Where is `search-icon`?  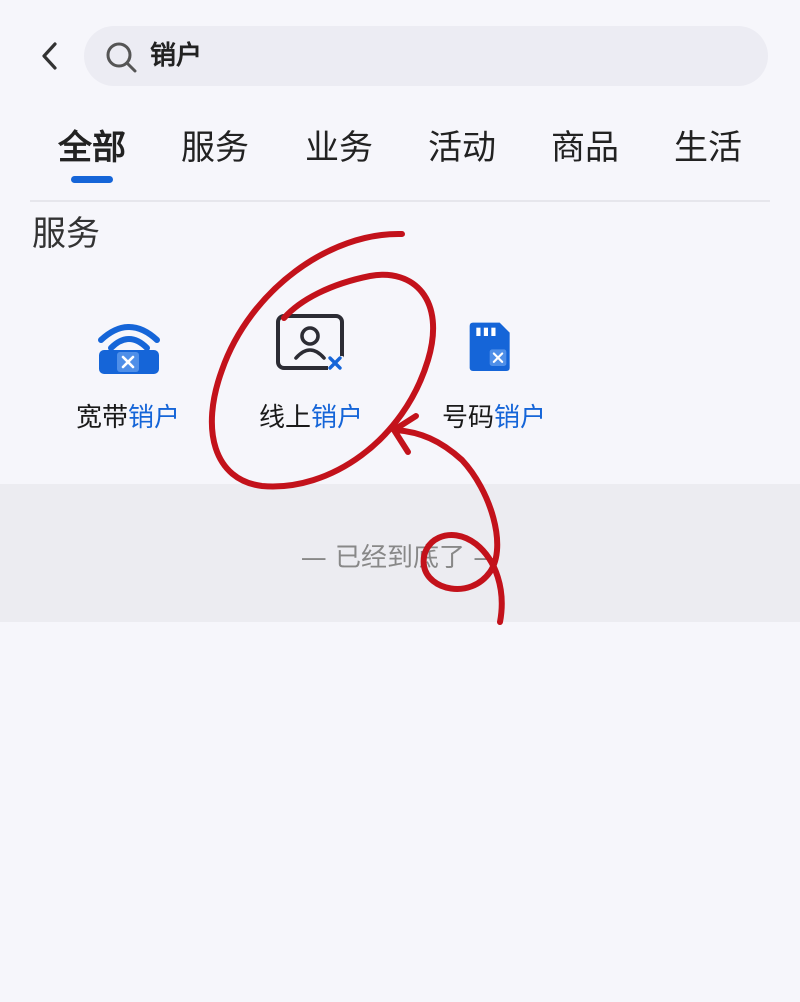 search-icon is located at coordinates (121, 57).